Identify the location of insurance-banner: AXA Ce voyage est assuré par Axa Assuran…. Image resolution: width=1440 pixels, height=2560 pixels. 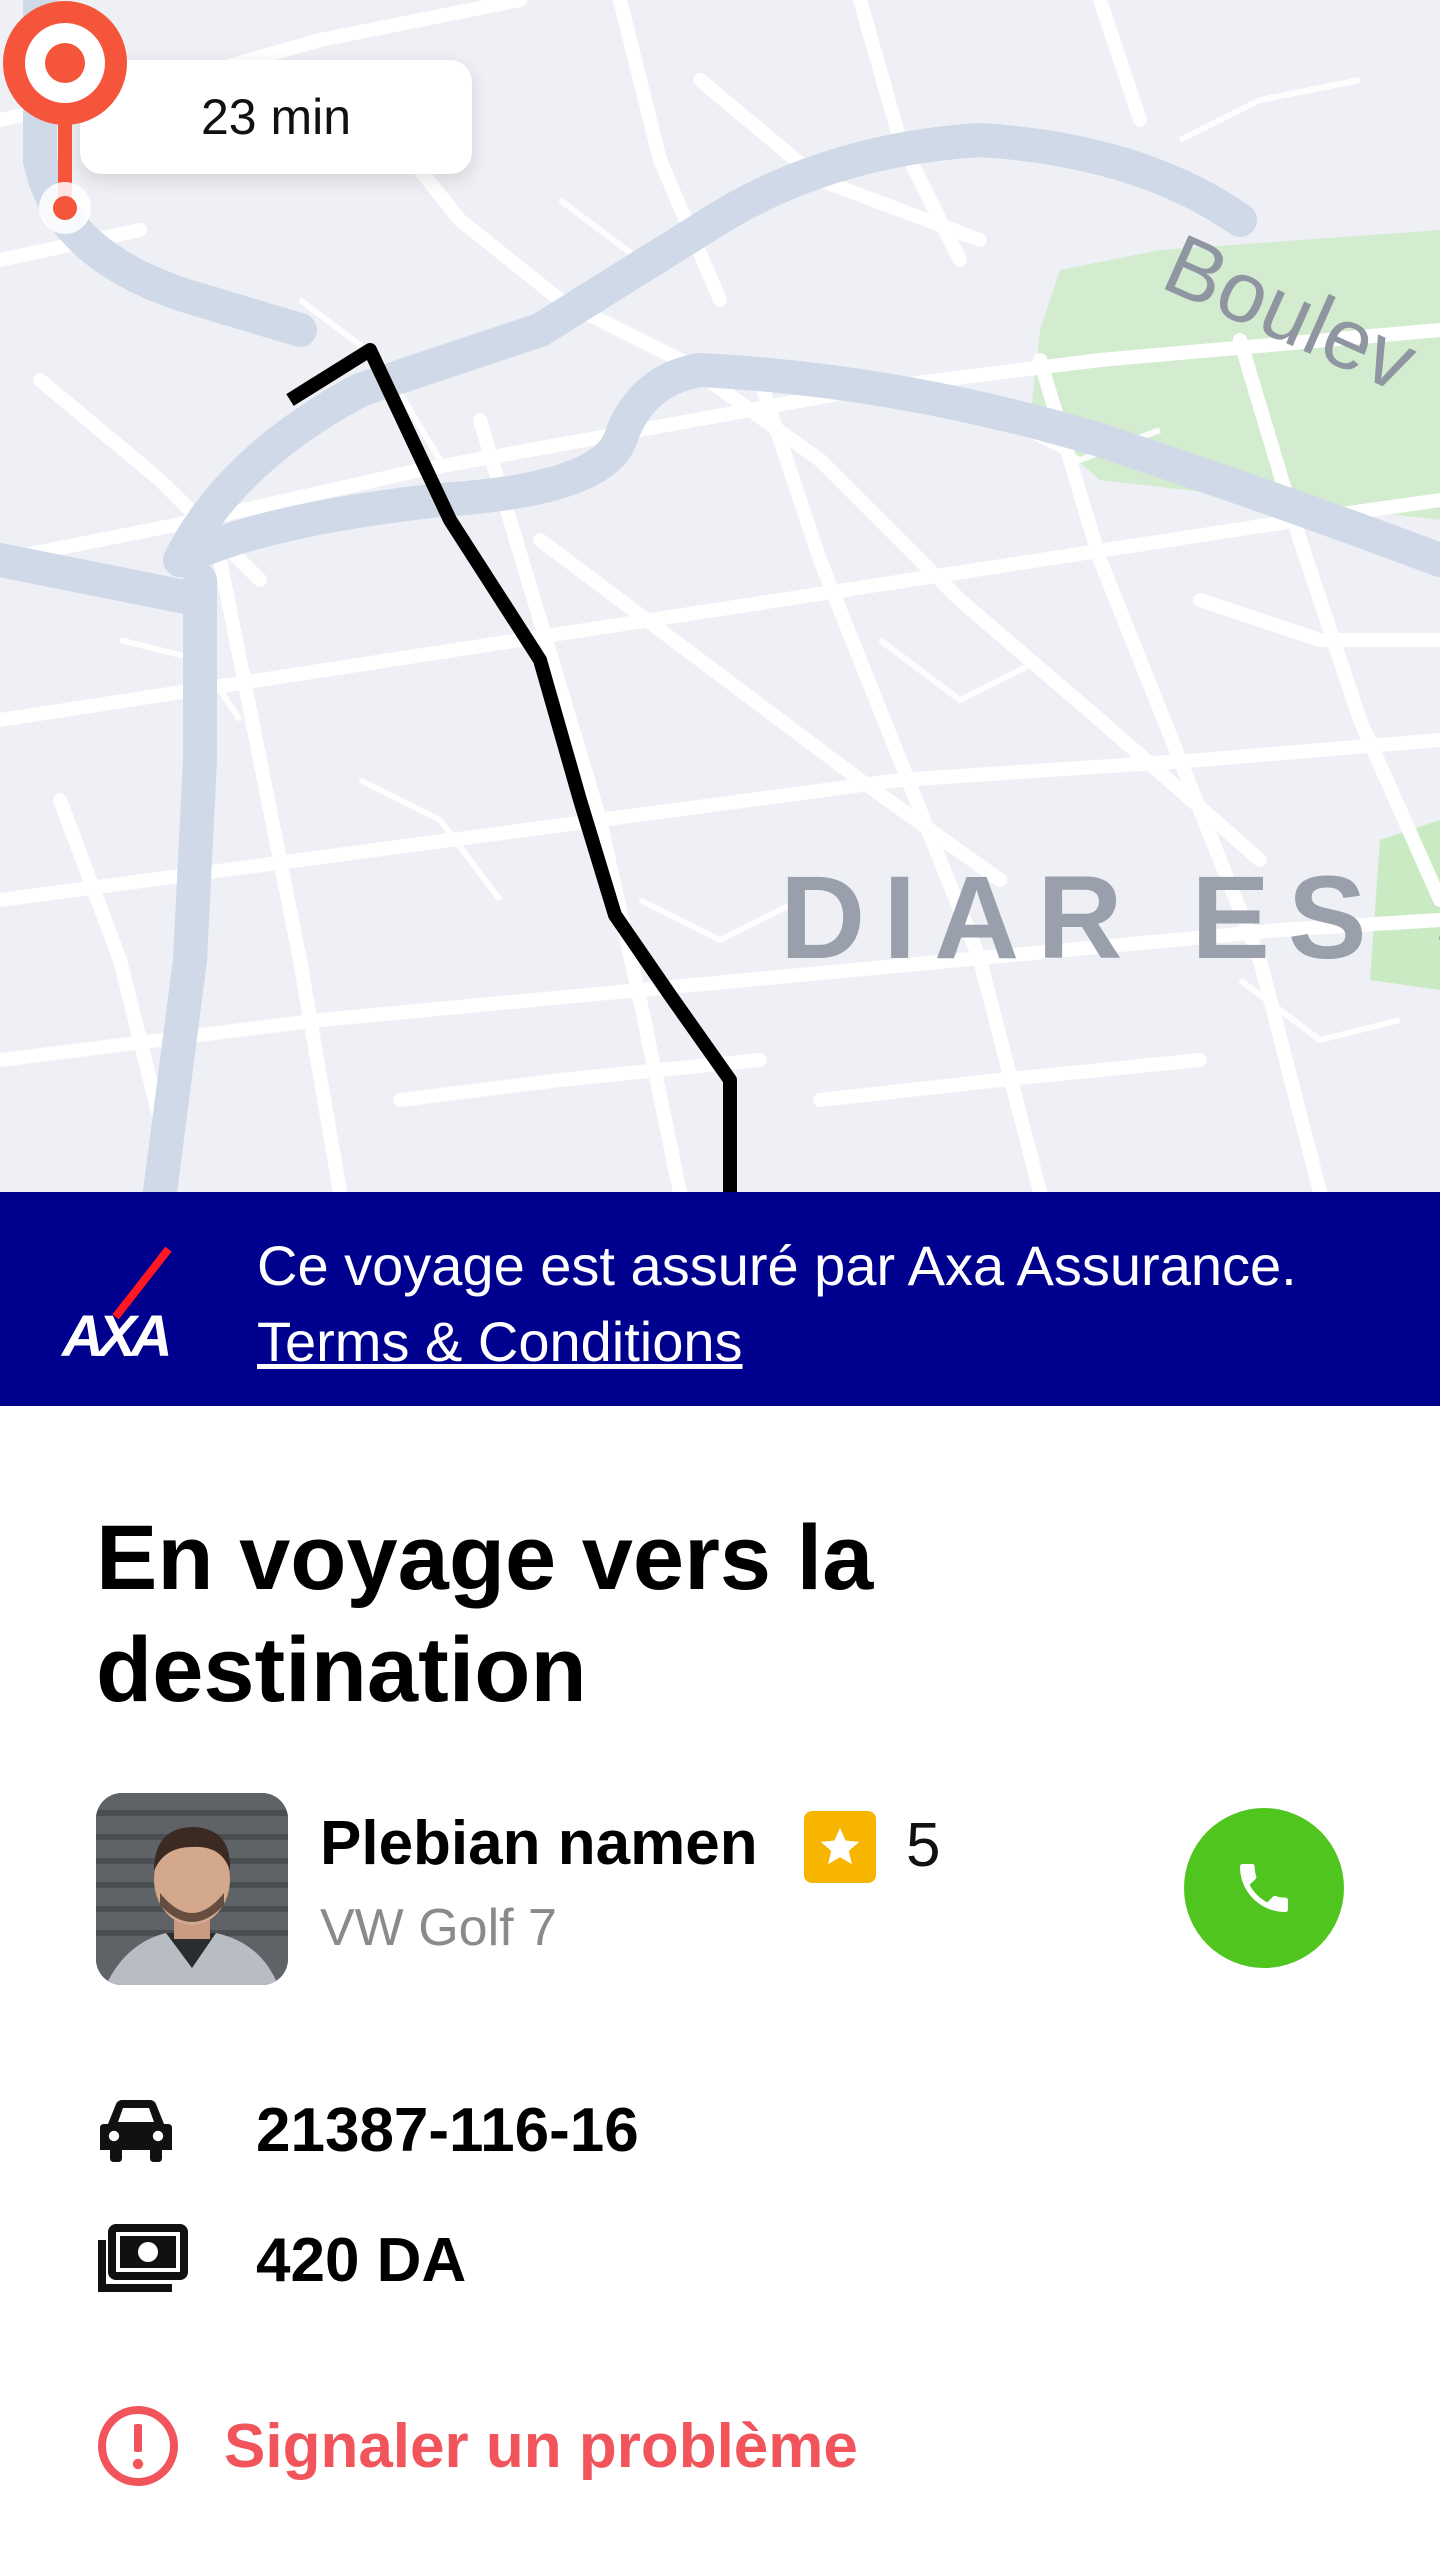
(720, 1299).